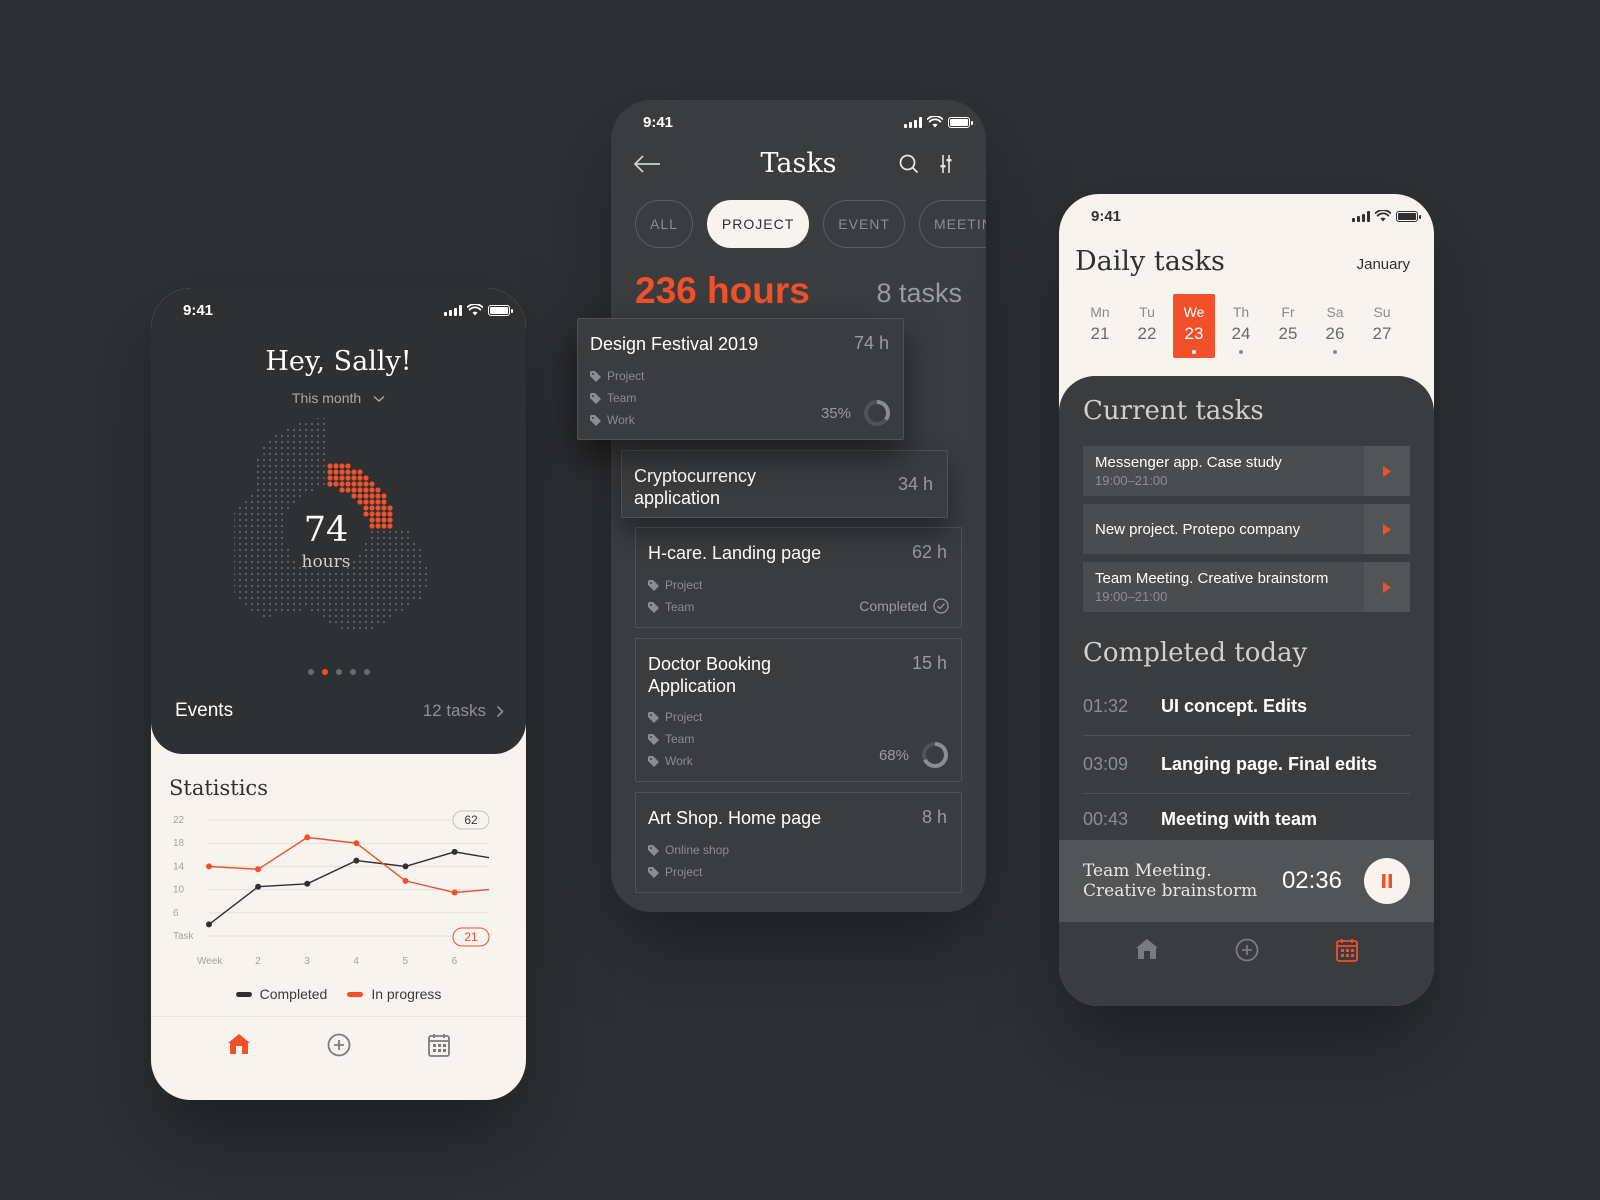 This screenshot has width=1600, height=1200. Describe the element at coordinates (722, 290) in the screenshot. I see `total-hours: 236 hours` at that location.